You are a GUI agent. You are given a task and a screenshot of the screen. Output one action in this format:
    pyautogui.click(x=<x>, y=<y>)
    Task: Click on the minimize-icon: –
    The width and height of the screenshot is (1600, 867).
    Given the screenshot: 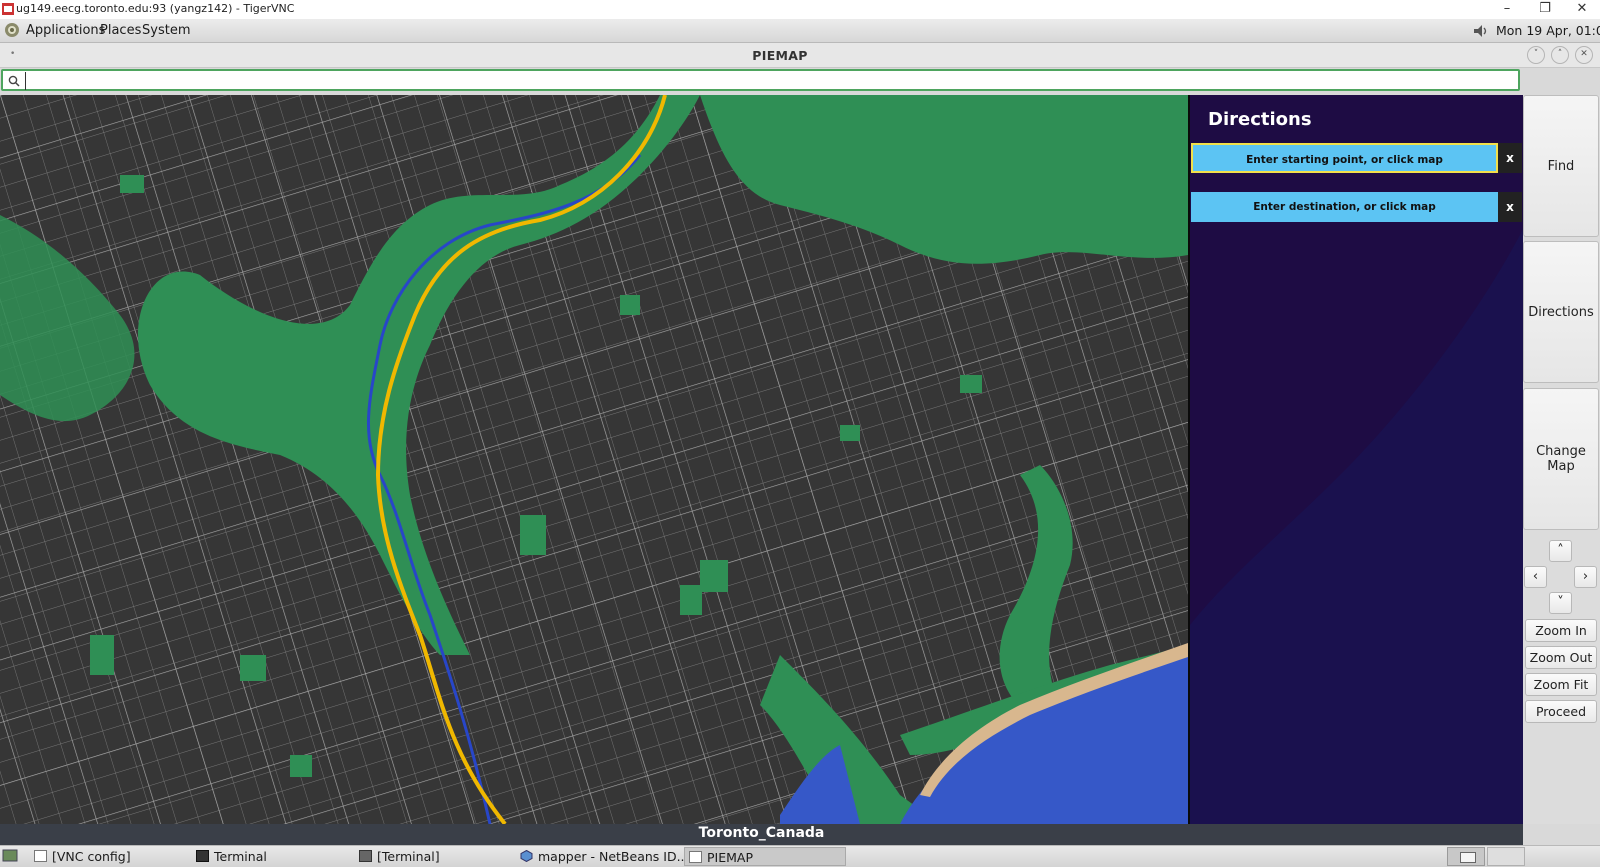 What is the action you would take?
    pyautogui.click(x=1507, y=9)
    